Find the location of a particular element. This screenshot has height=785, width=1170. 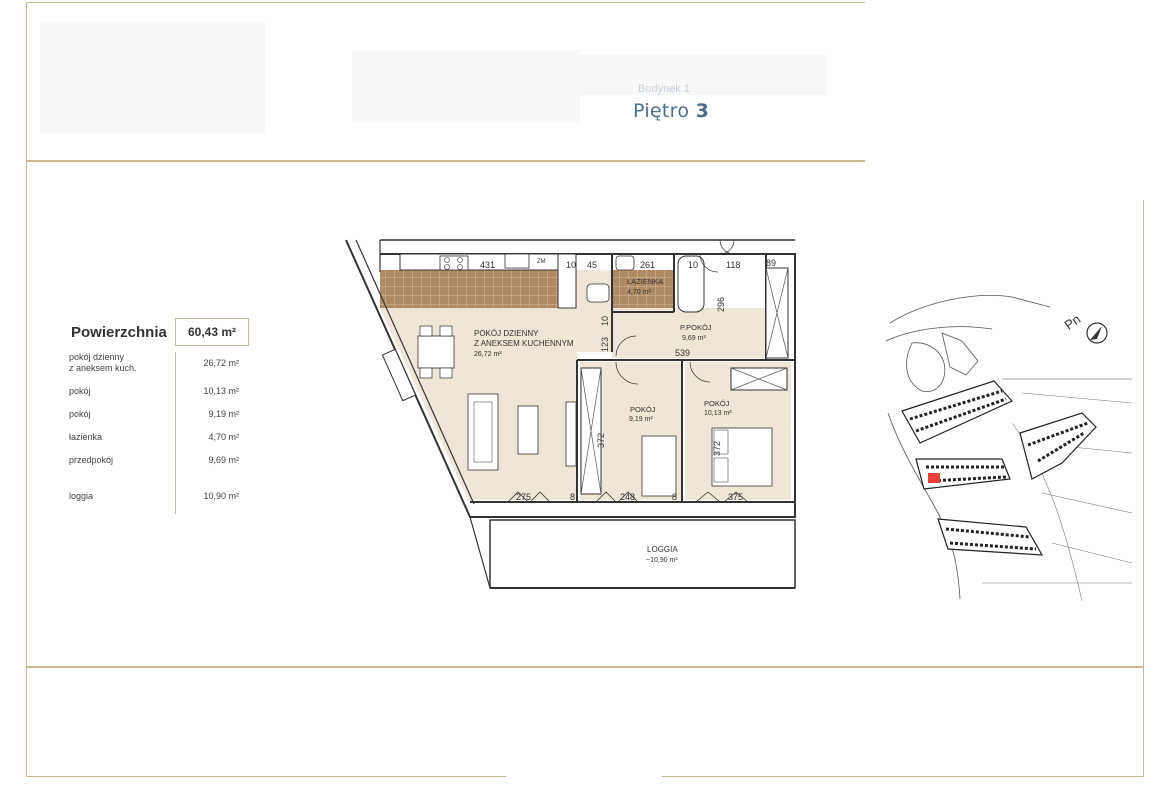

floor-label: Piętro 3 is located at coordinates (671, 111).